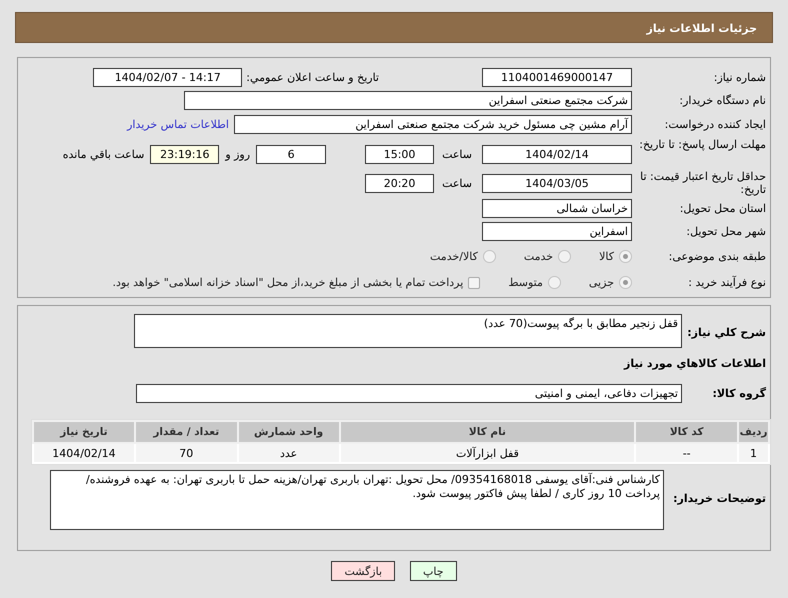 The height and width of the screenshot is (598, 788). What do you see at coordinates (557, 231) in the screenshot?
I see `input-field: اسفراین` at bounding box center [557, 231].